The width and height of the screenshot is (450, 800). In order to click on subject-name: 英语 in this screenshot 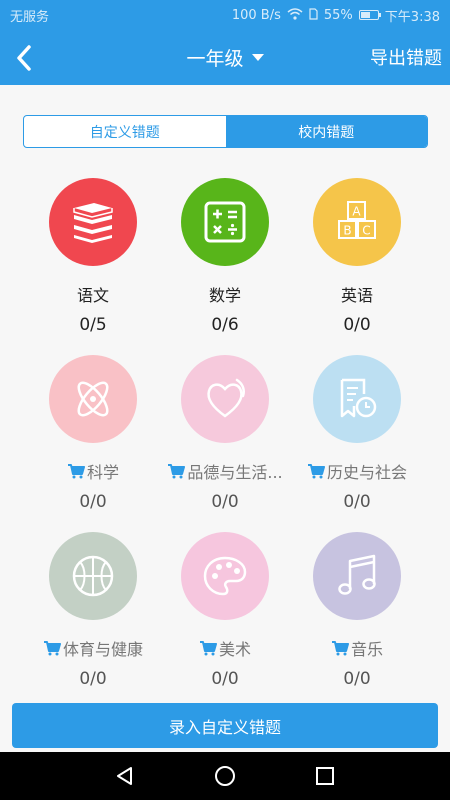, I will do `click(357, 294)`.